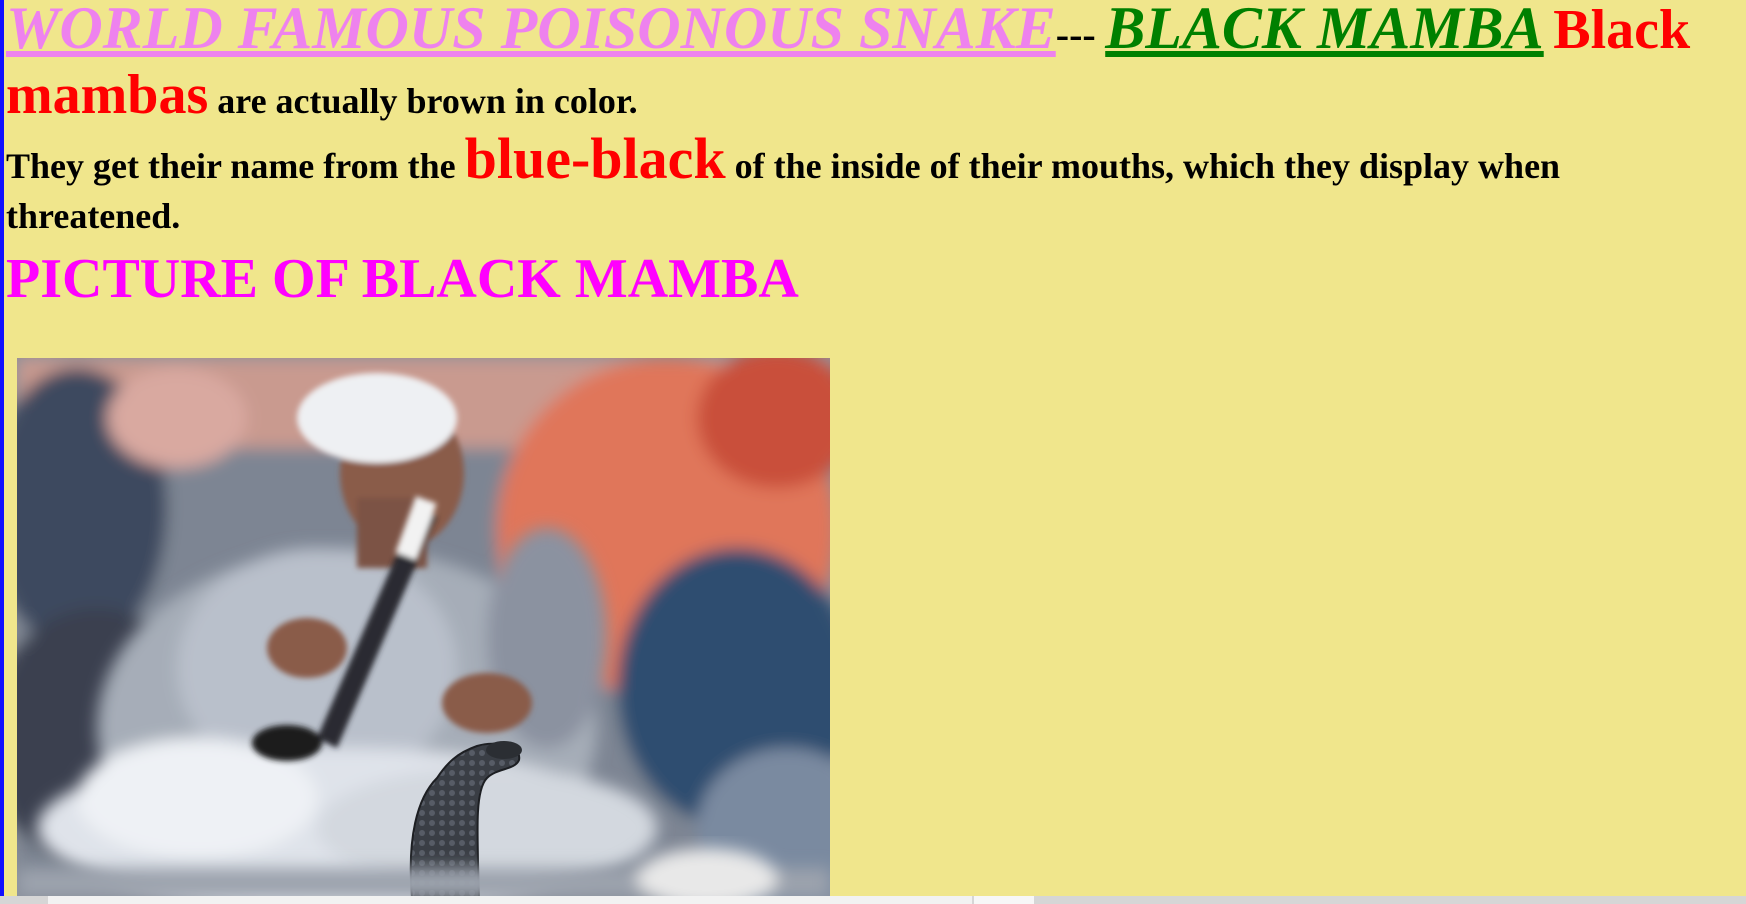  What do you see at coordinates (107, 95) in the screenshot?
I see `intro-mambas-word: mambas` at bounding box center [107, 95].